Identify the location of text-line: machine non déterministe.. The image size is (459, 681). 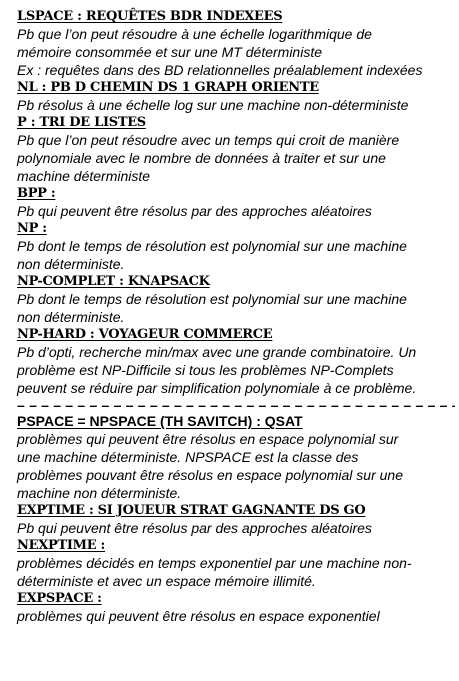
(99, 493).